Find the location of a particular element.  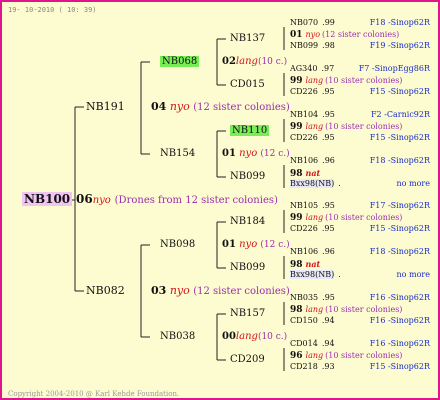

root-id: NB100 is located at coordinates (47, 199).